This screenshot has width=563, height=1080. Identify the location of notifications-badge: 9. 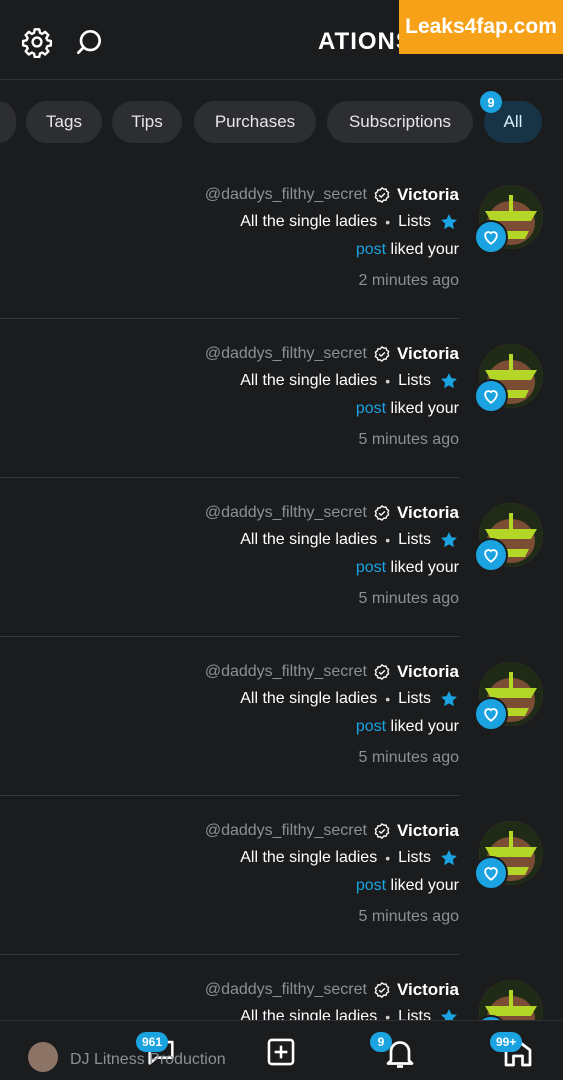
(381, 1042).